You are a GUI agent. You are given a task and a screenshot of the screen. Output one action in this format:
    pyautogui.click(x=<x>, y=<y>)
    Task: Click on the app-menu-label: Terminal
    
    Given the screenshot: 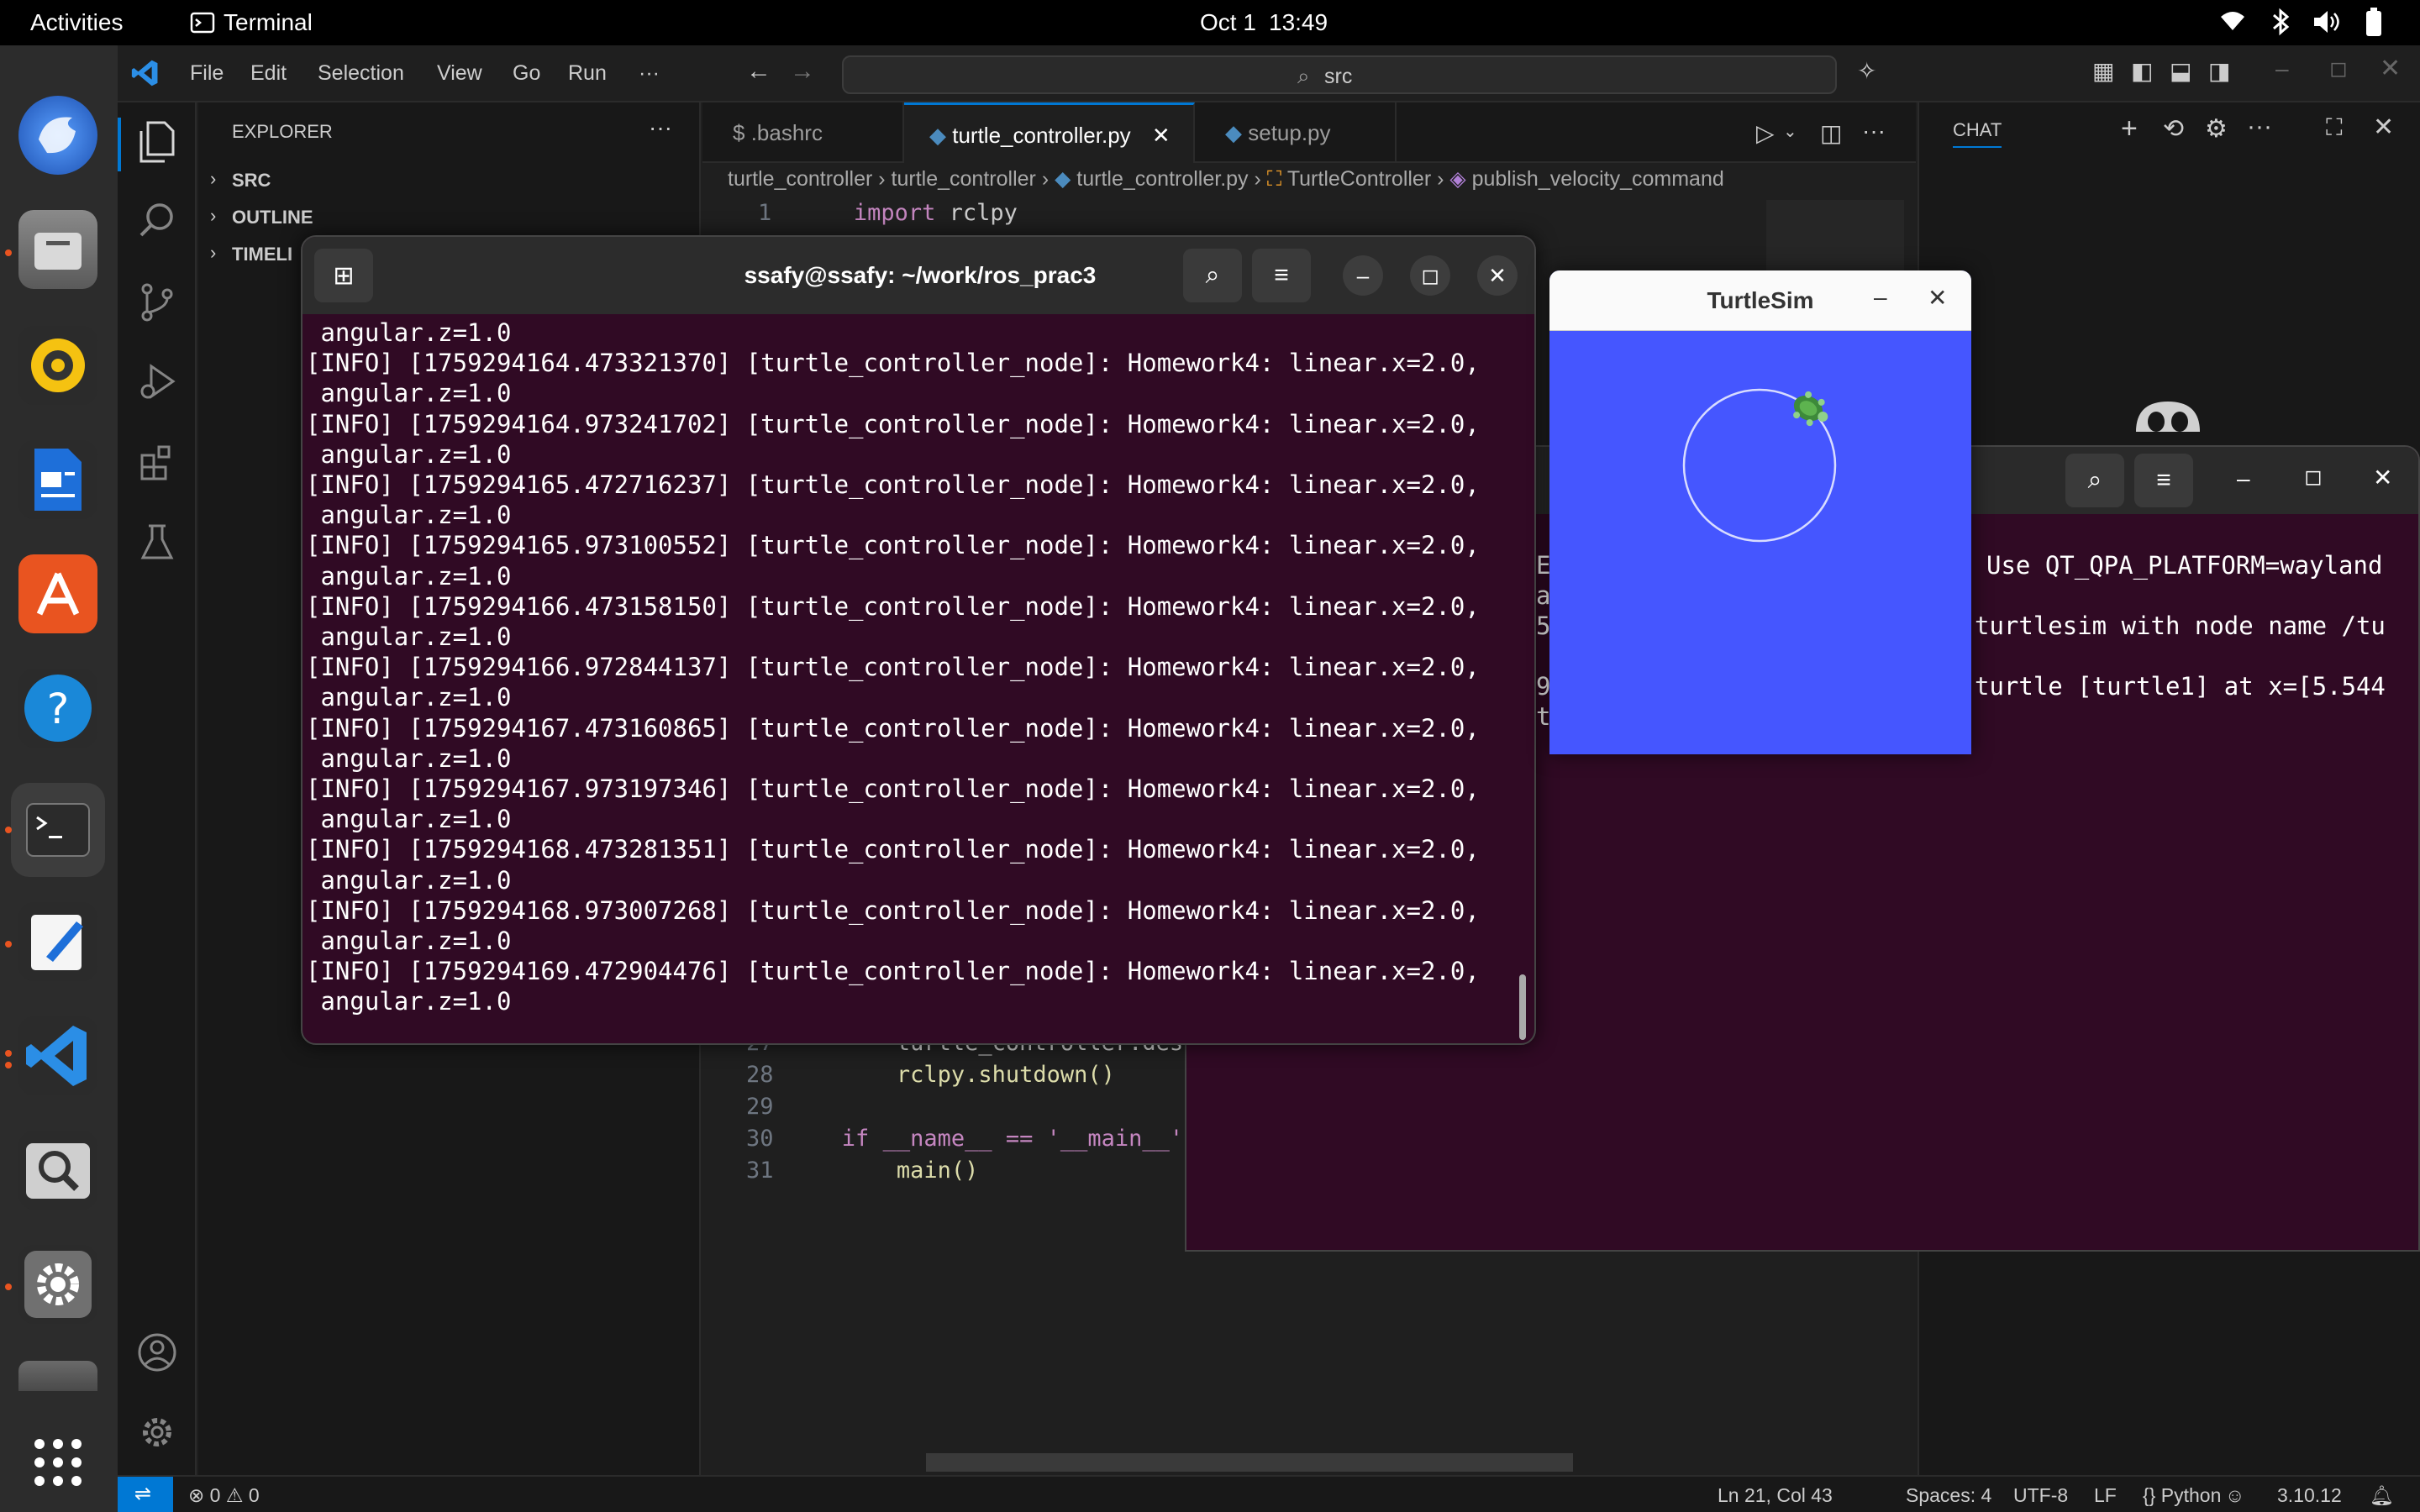 What is the action you would take?
    pyautogui.click(x=268, y=22)
    